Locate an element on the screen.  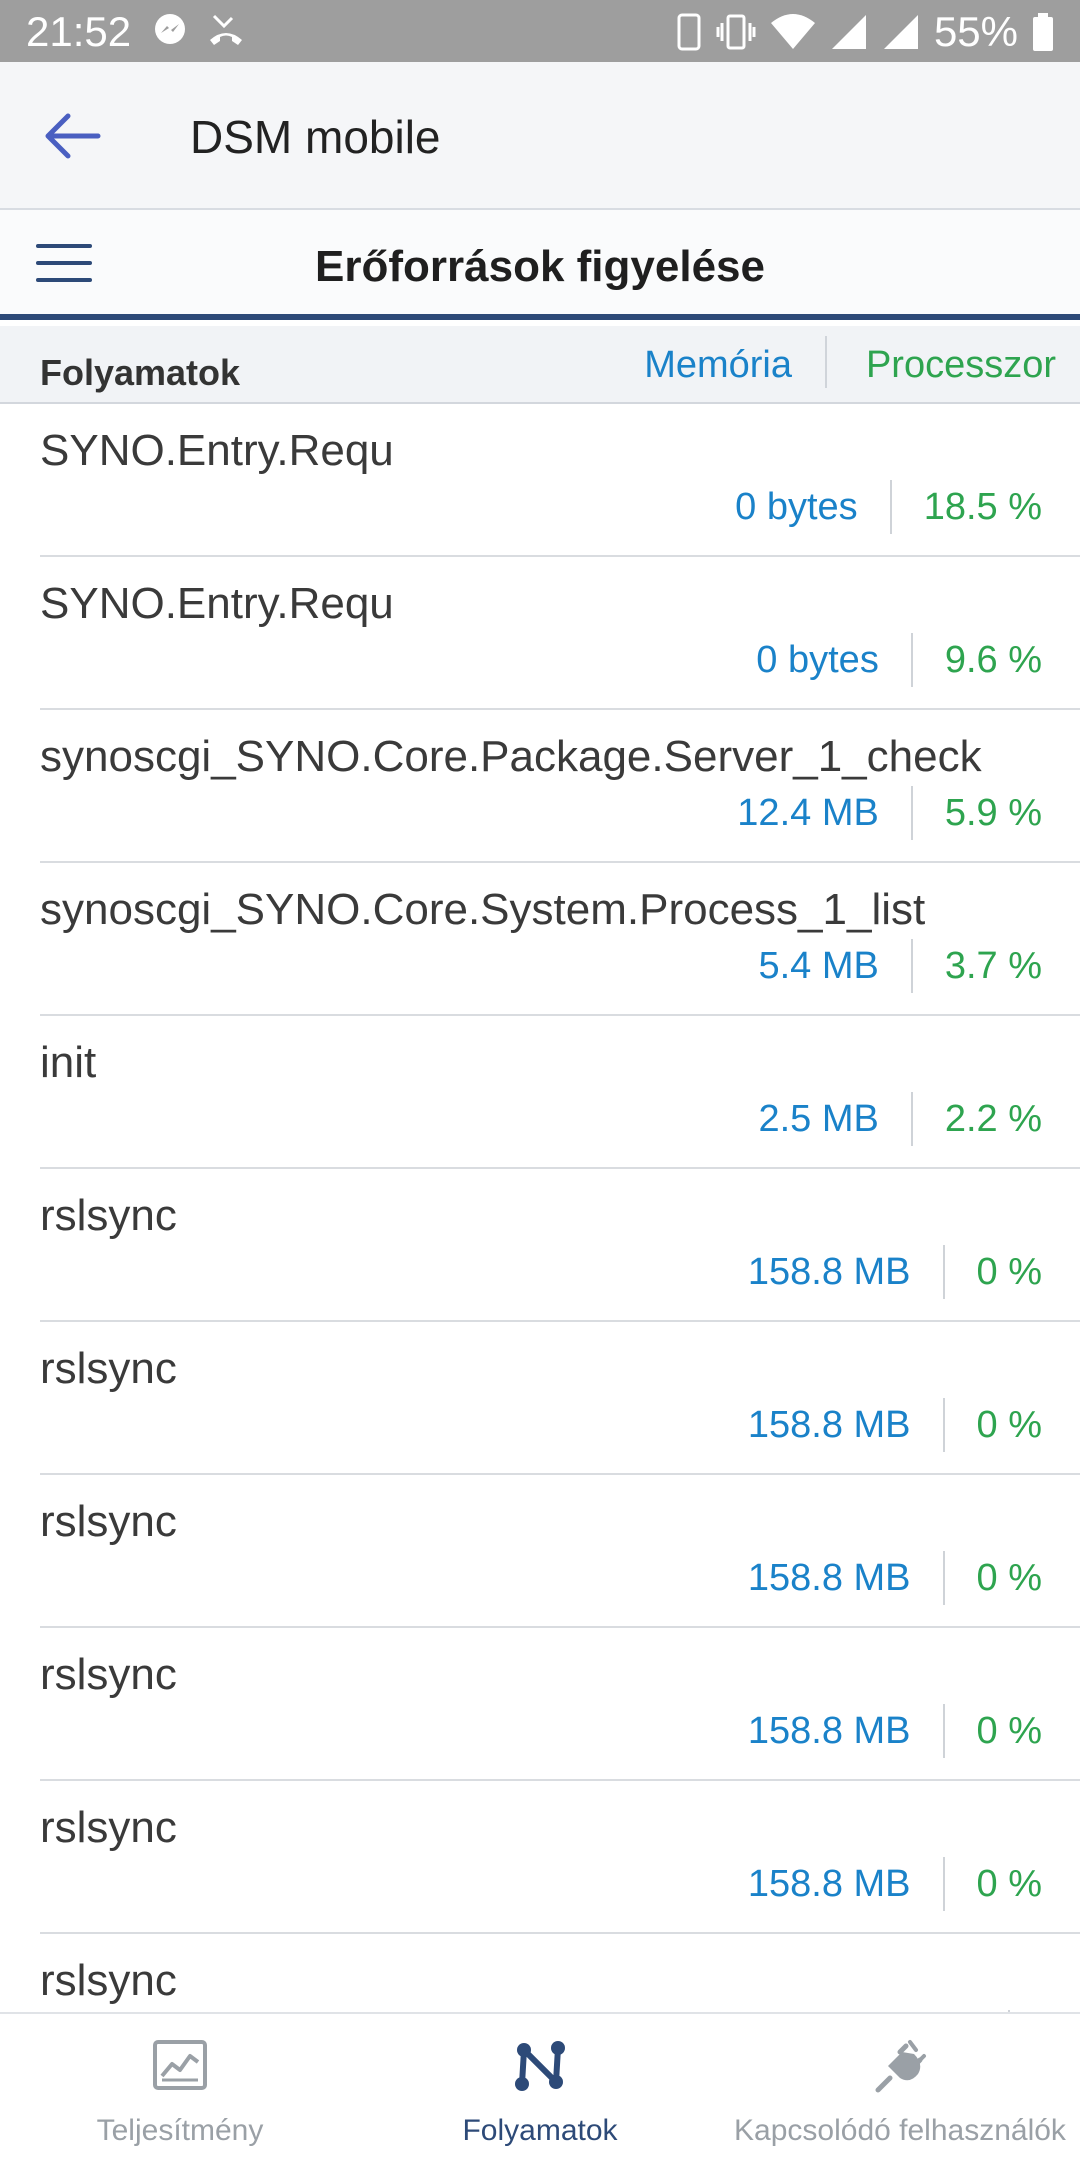
process-cpu: 9.6 % is located at coordinates (993, 659).